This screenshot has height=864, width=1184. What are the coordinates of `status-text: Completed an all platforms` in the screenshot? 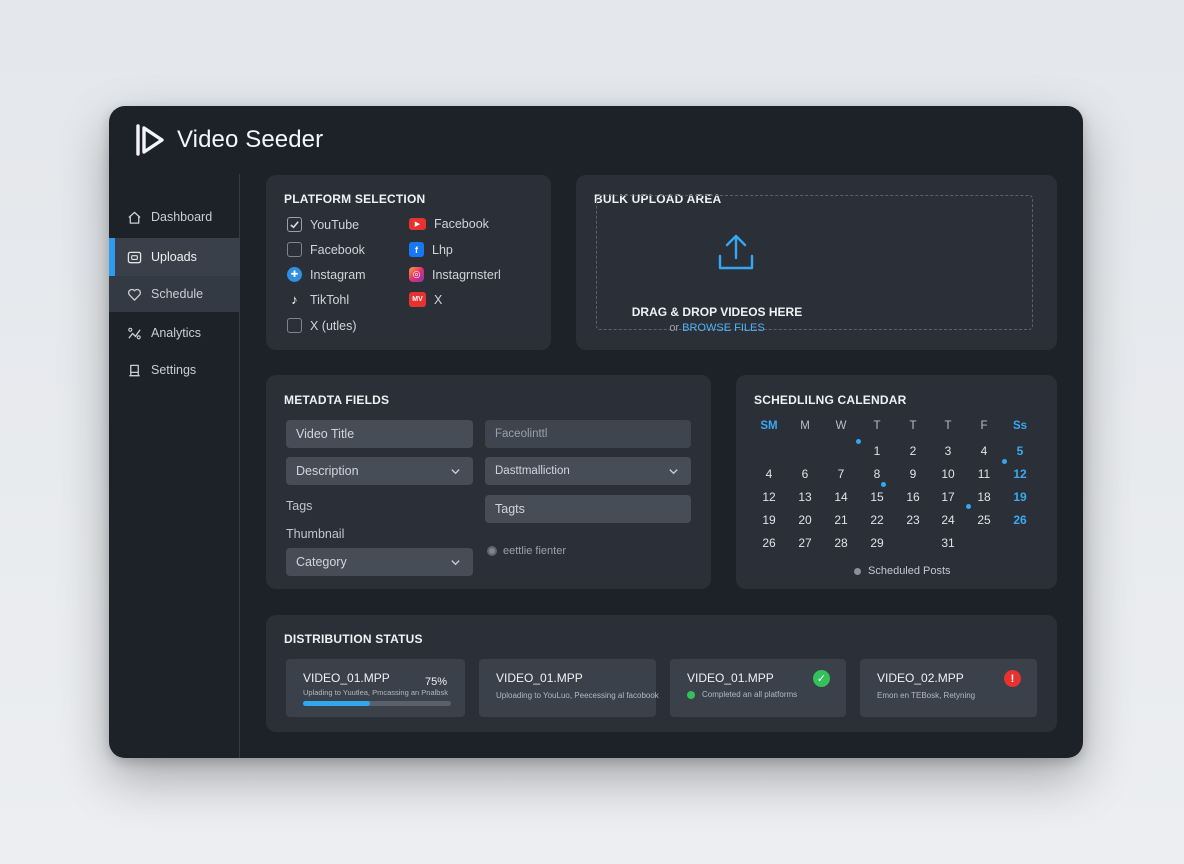 It's located at (750, 694).